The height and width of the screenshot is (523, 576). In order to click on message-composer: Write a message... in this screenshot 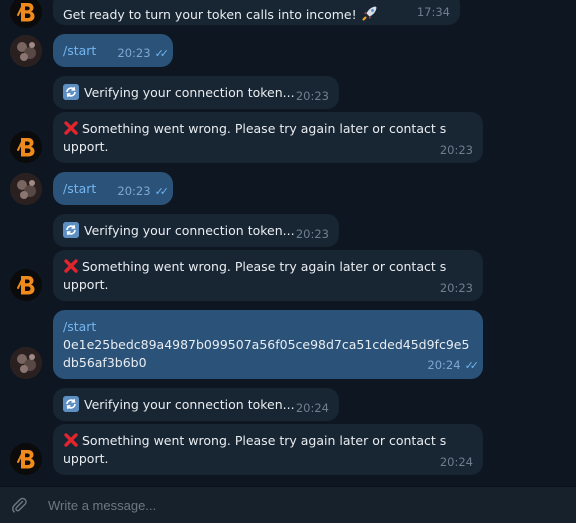, I will do `click(288, 504)`.